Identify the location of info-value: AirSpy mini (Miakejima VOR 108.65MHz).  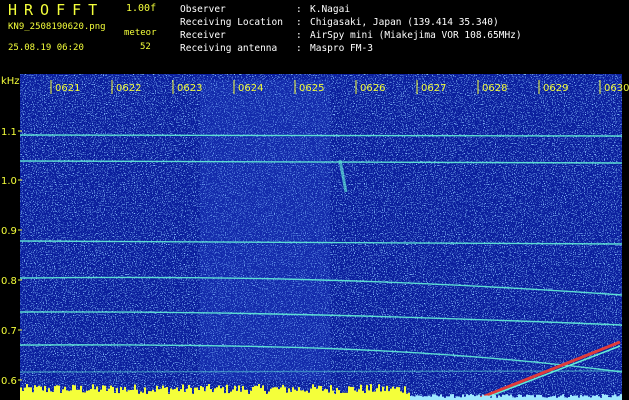
(416, 35).